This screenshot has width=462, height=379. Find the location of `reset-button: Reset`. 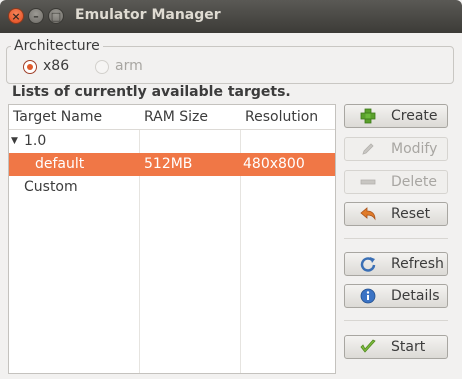

reset-button: Reset is located at coordinates (396, 214).